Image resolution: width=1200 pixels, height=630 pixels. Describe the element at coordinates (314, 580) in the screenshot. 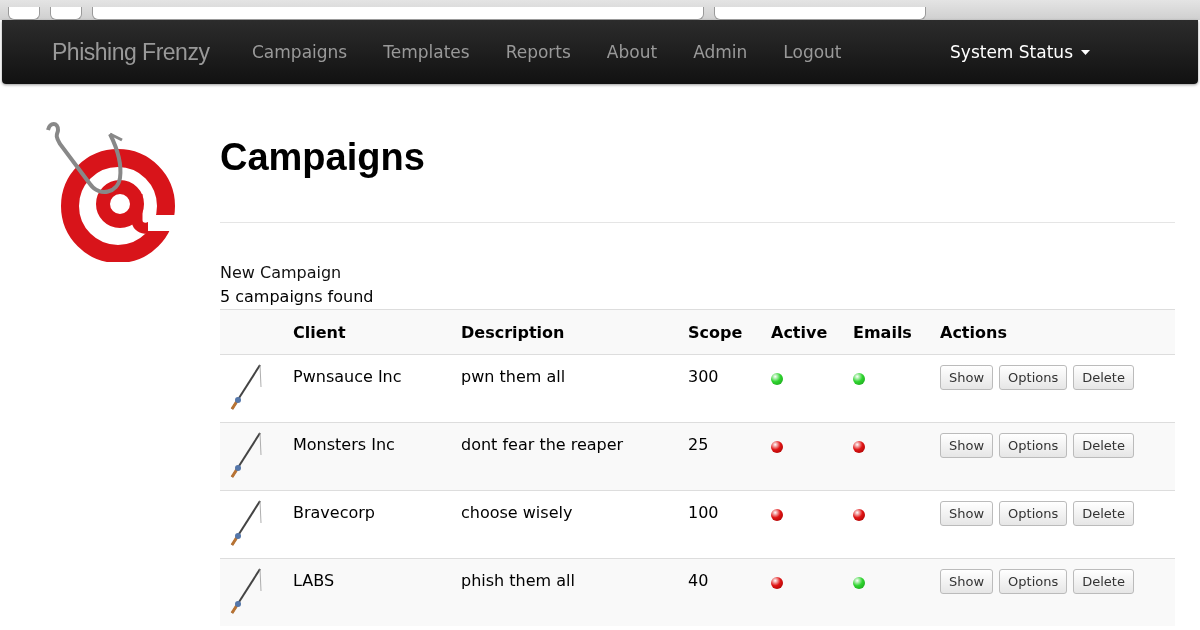

I see `client-cell-text: LABS` at that location.